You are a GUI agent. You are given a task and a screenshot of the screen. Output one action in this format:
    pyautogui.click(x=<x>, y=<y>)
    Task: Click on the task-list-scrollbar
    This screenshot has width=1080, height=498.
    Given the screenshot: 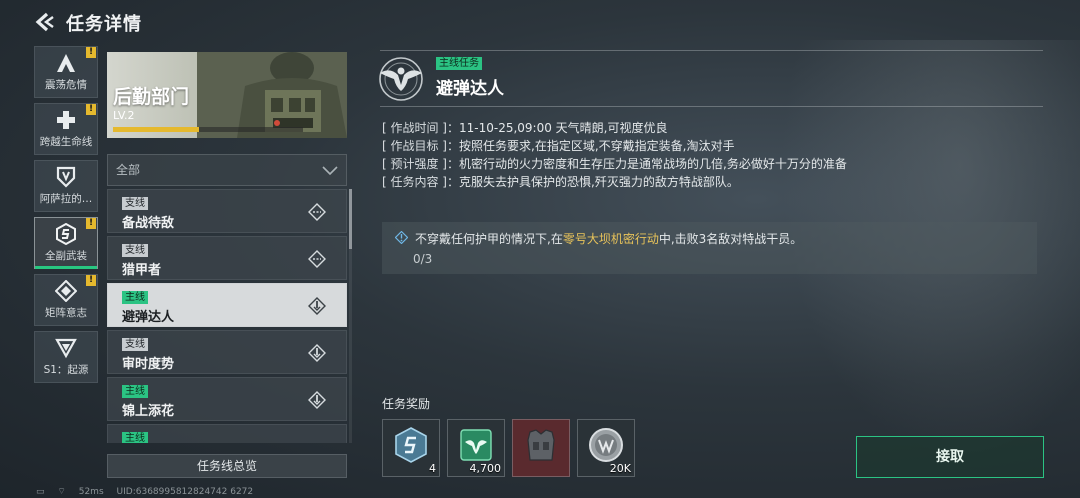 What is the action you would take?
    pyautogui.click(x=350, y=316)
    